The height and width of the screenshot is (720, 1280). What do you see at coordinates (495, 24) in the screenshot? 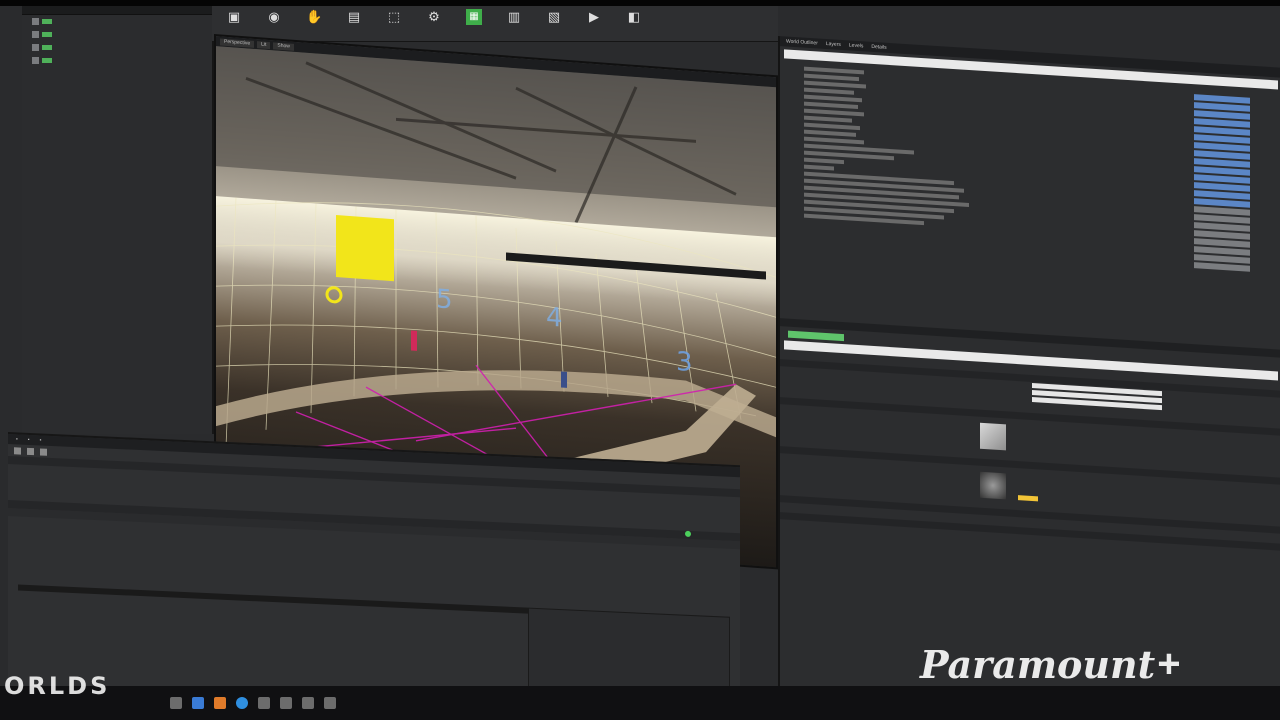
I see `main-toolbar: ▣ ◉ ✋ ▤ ⬚ ⚙ ▦ ▥ ▧ ▶ ◧` at bounding box center [495, 24].